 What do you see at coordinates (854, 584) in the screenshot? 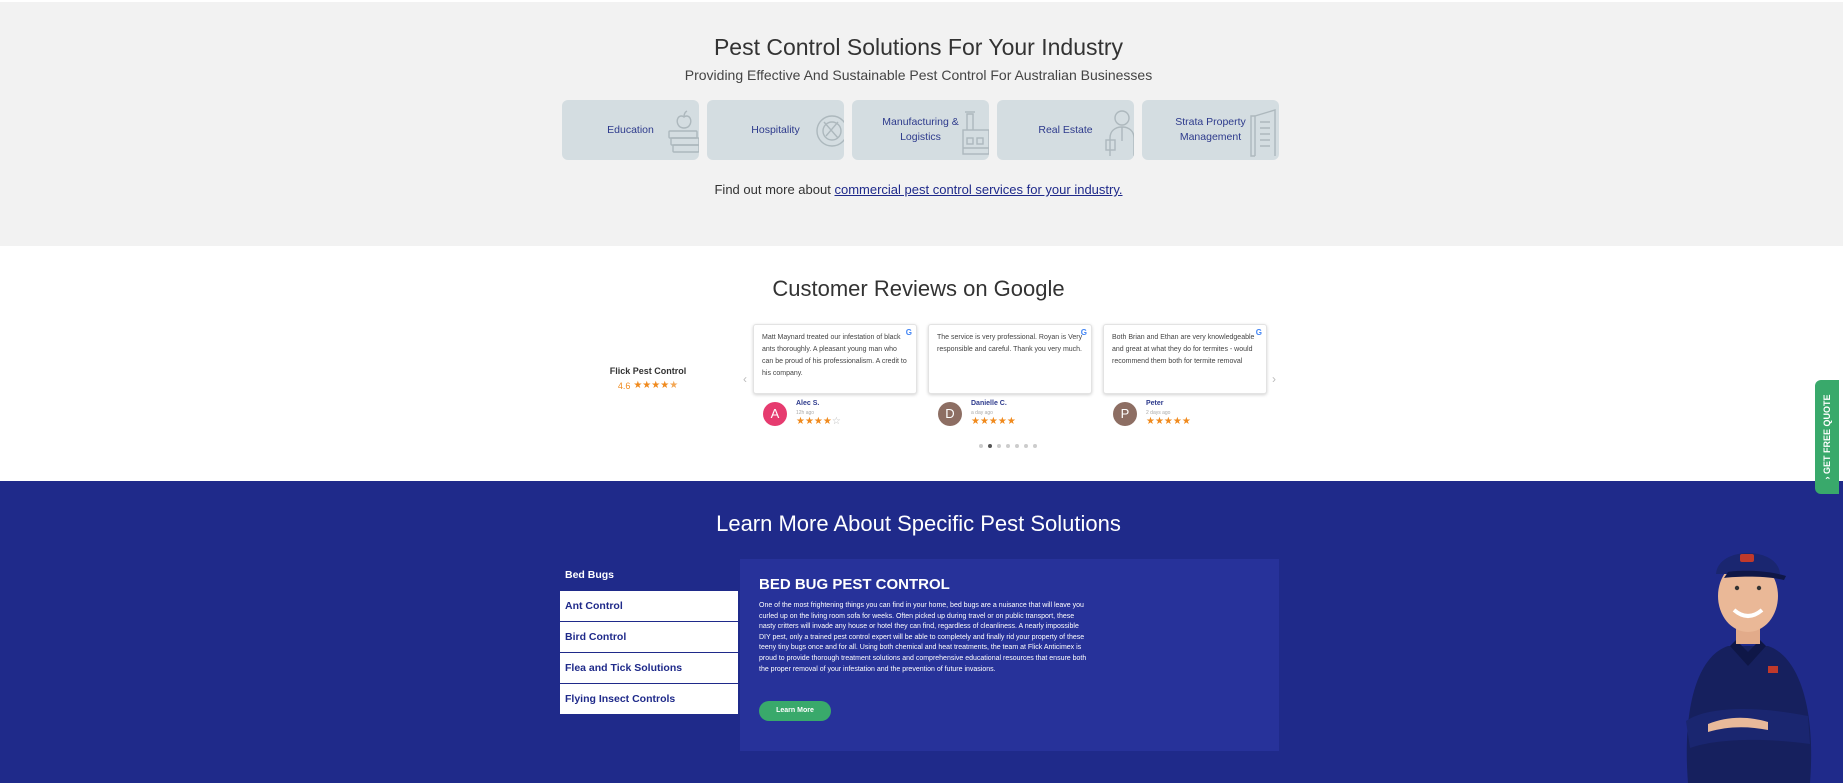
I see `panel-title: BED BUG PEST CONTROL` at bounding box center [854, 584].